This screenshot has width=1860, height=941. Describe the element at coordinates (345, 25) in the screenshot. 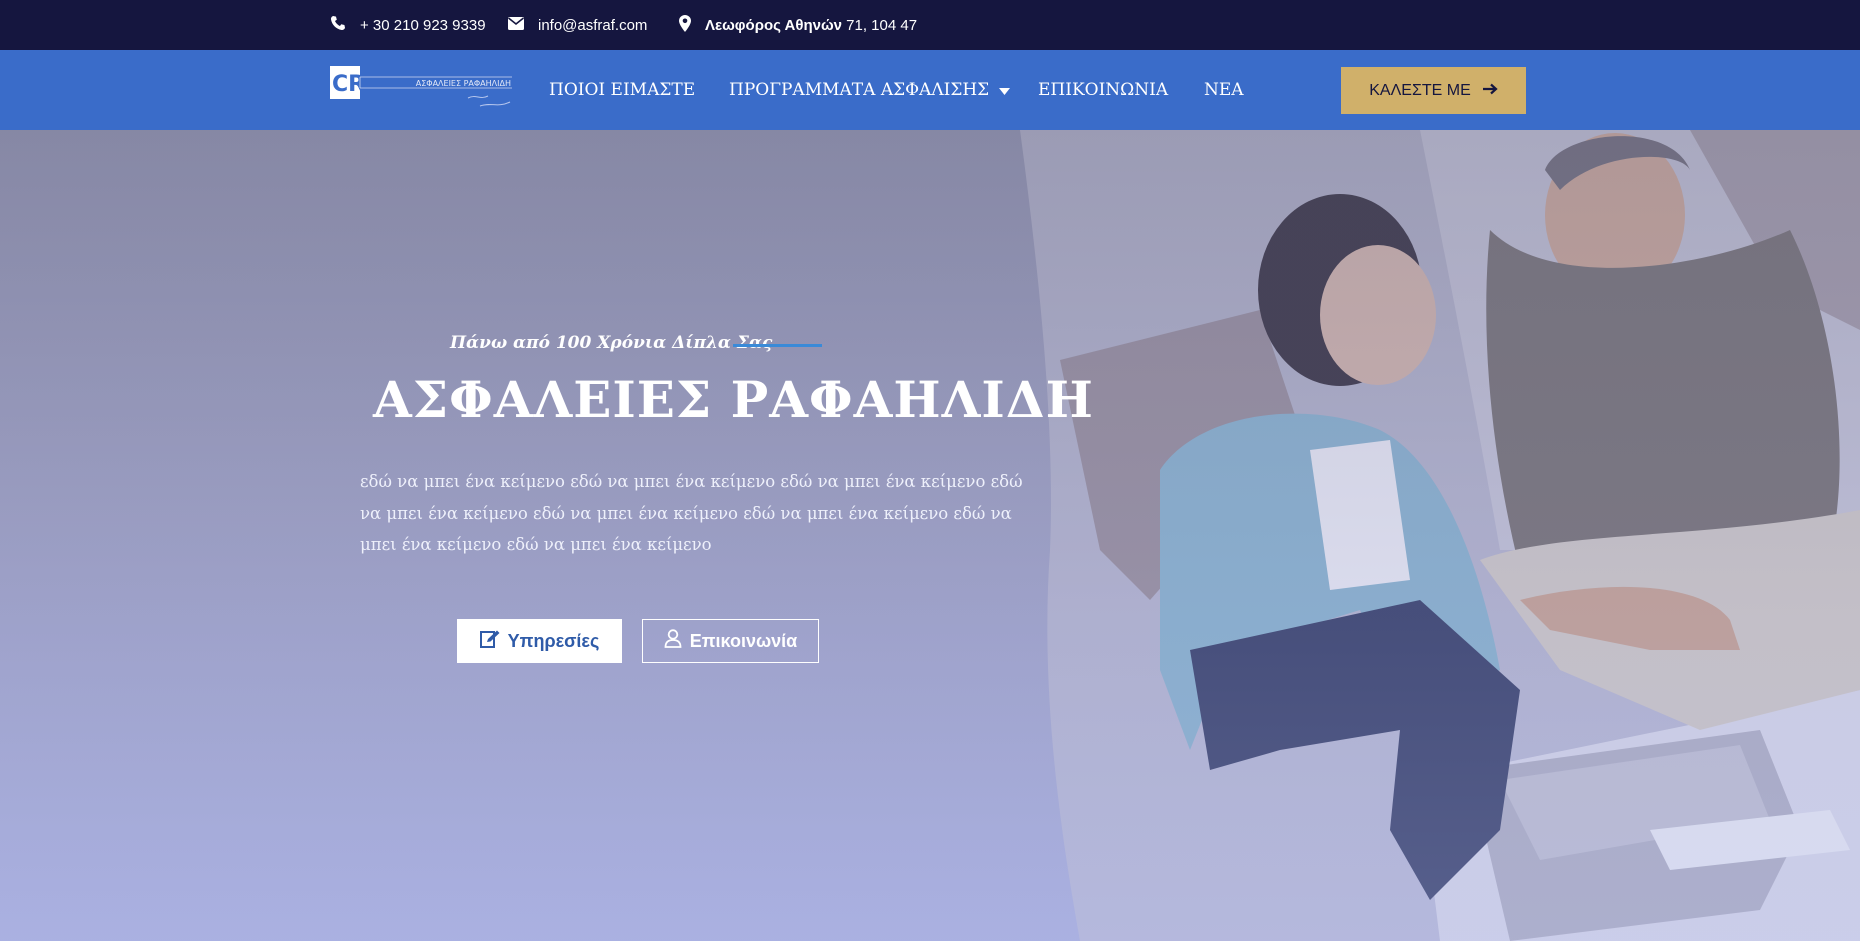

I see `phone-icon` at that location.